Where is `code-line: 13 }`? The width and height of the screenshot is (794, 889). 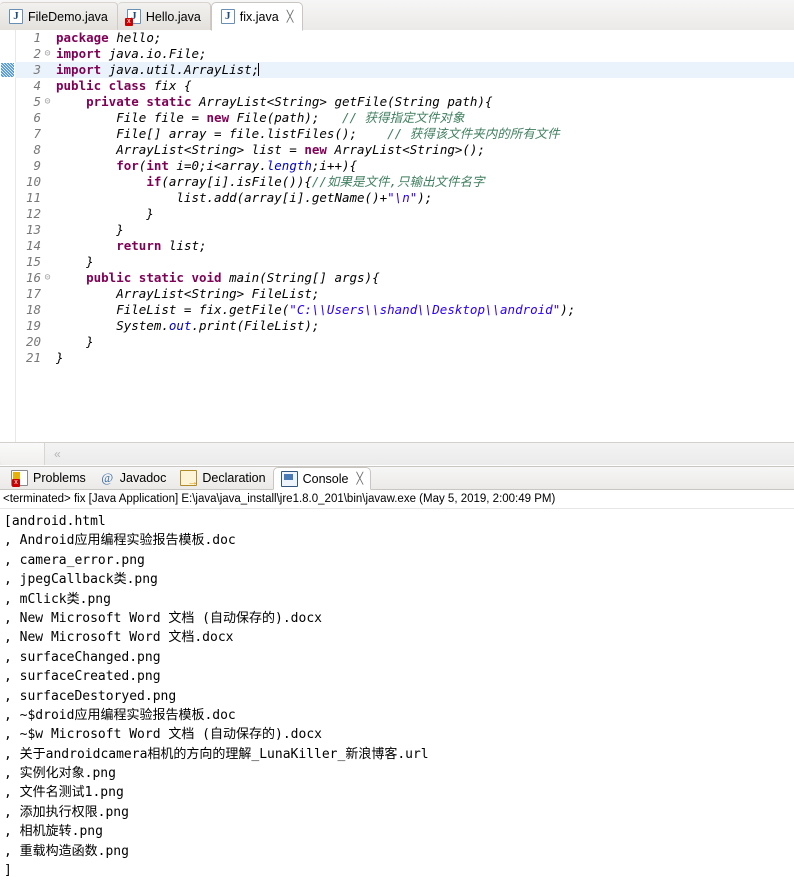
code-line: 13 } is located at coordinates (404, 230).